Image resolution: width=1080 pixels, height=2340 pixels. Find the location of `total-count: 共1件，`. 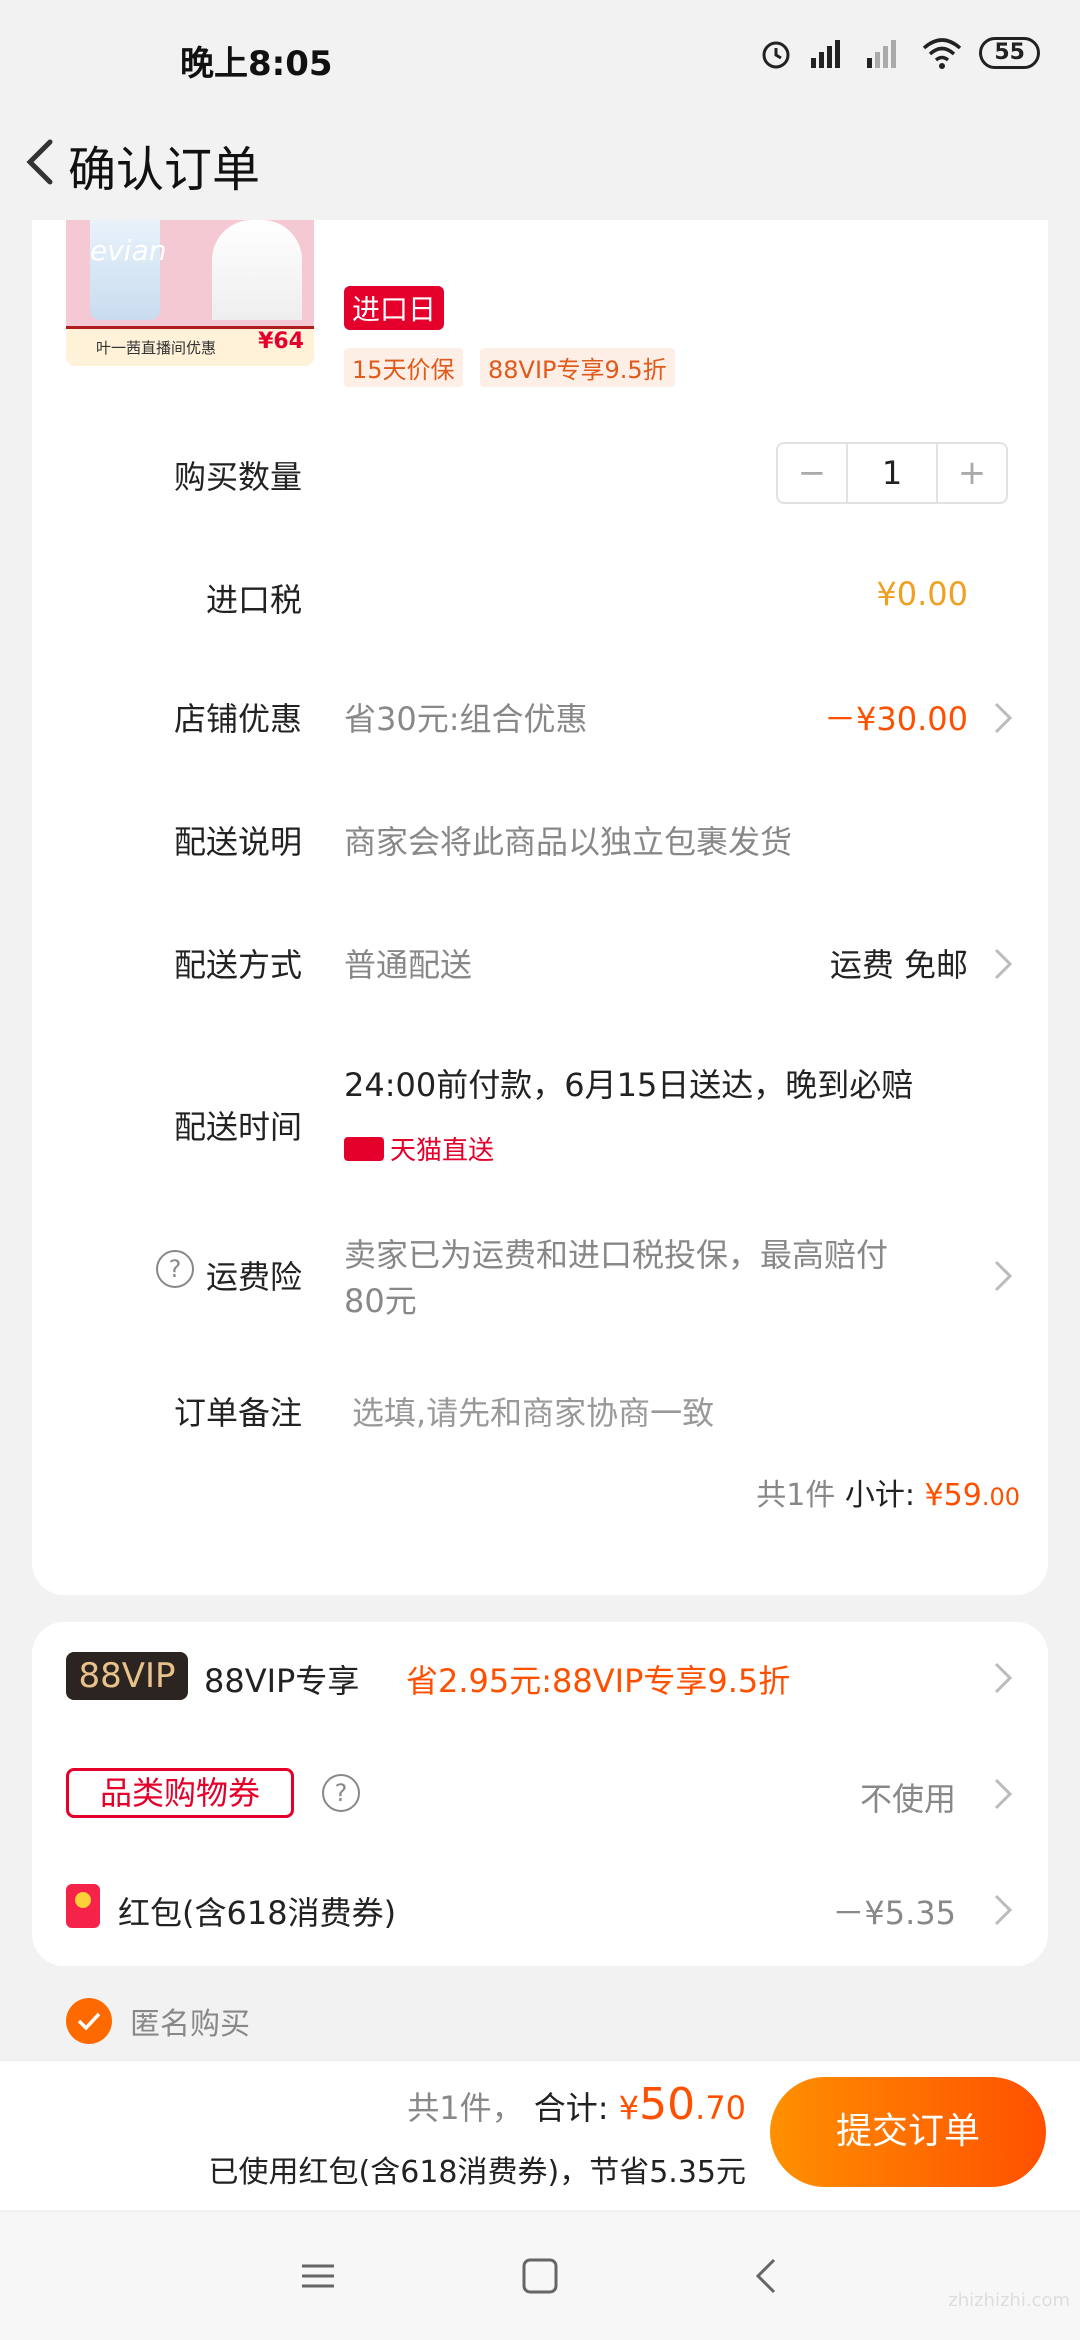

total-count: 共1件， is located at coordinates (465, 2108).